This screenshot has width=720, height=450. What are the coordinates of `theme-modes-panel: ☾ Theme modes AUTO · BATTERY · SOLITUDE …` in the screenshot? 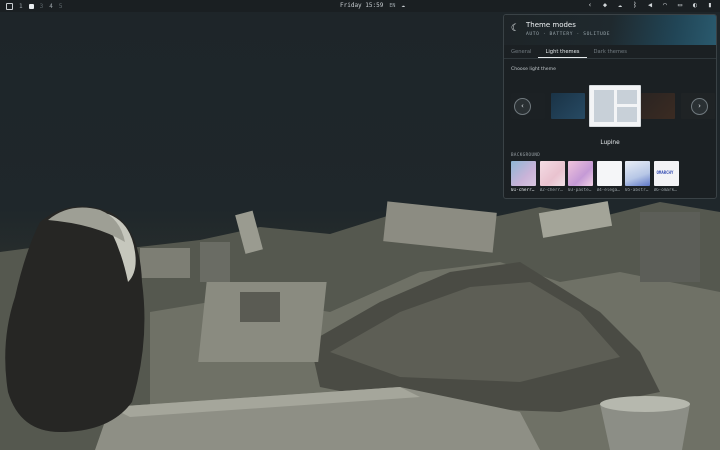 It's located at (610, 106).